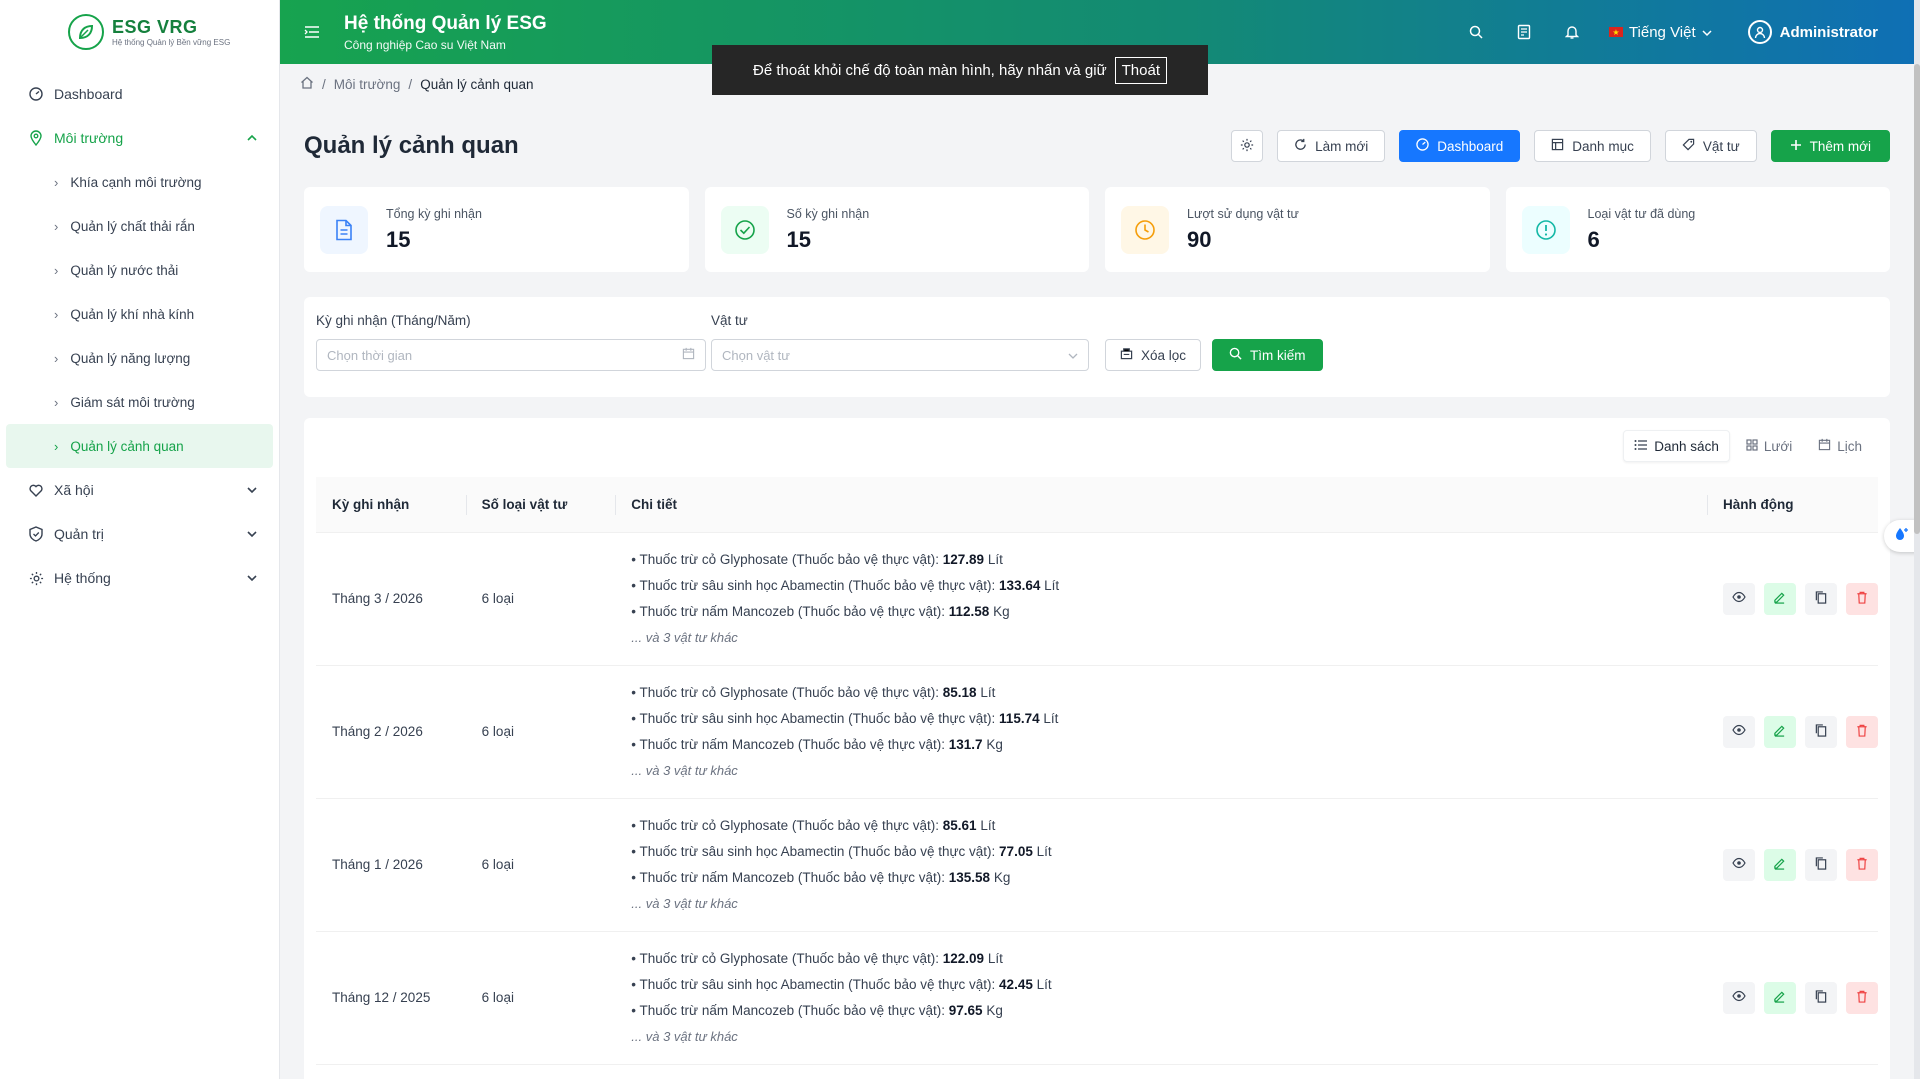  I want to click on column-header-material-count: Số loại vật tư, so click(540, 505).